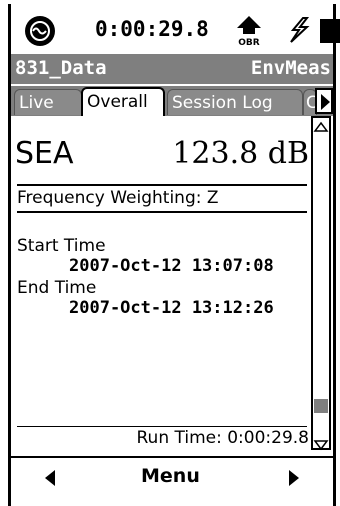 The width and height of the screenshot is (340, 506). Describe the element at coordinates (171, 308) in the screenshot. I see `end-time-value: 2007-Oct-12 13:12:26` at that location.